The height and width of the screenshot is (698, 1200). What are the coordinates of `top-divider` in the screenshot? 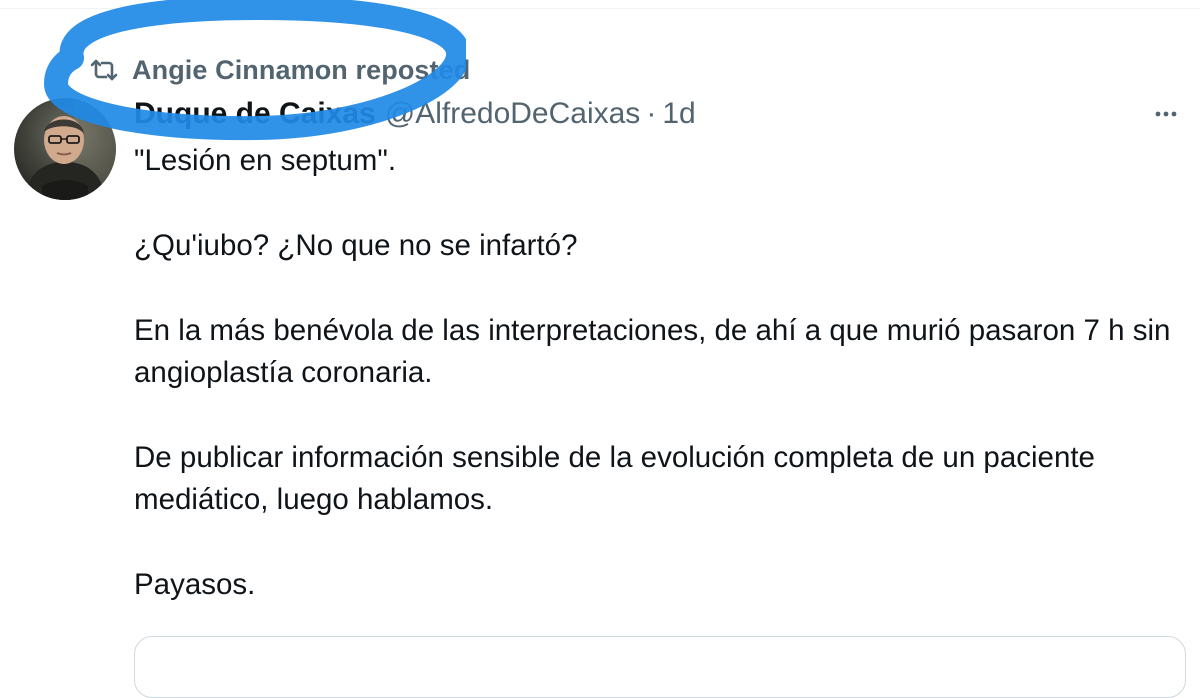 It's located at (600, 8).